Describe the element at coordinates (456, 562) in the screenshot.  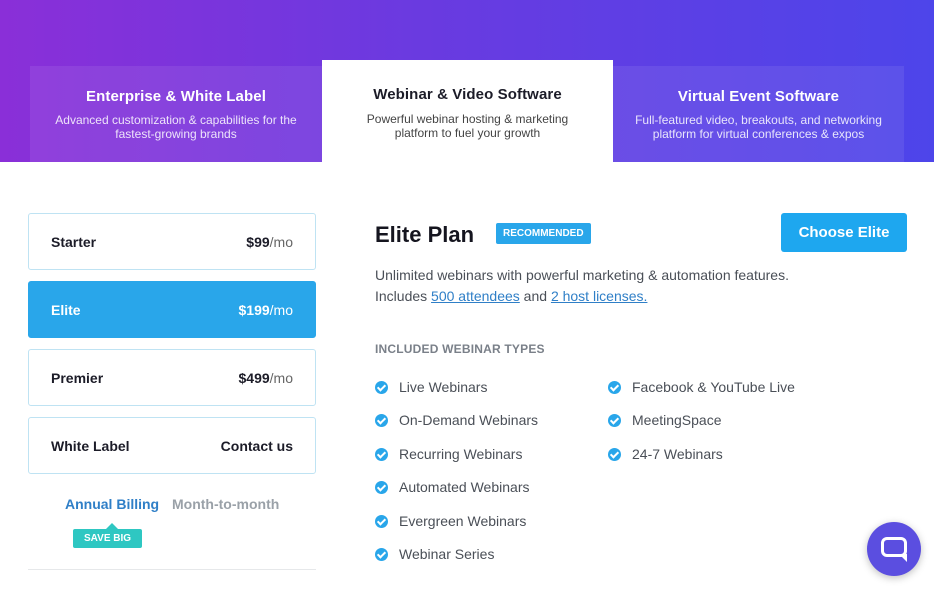
I see `list-item: Webinar Series` at that location.